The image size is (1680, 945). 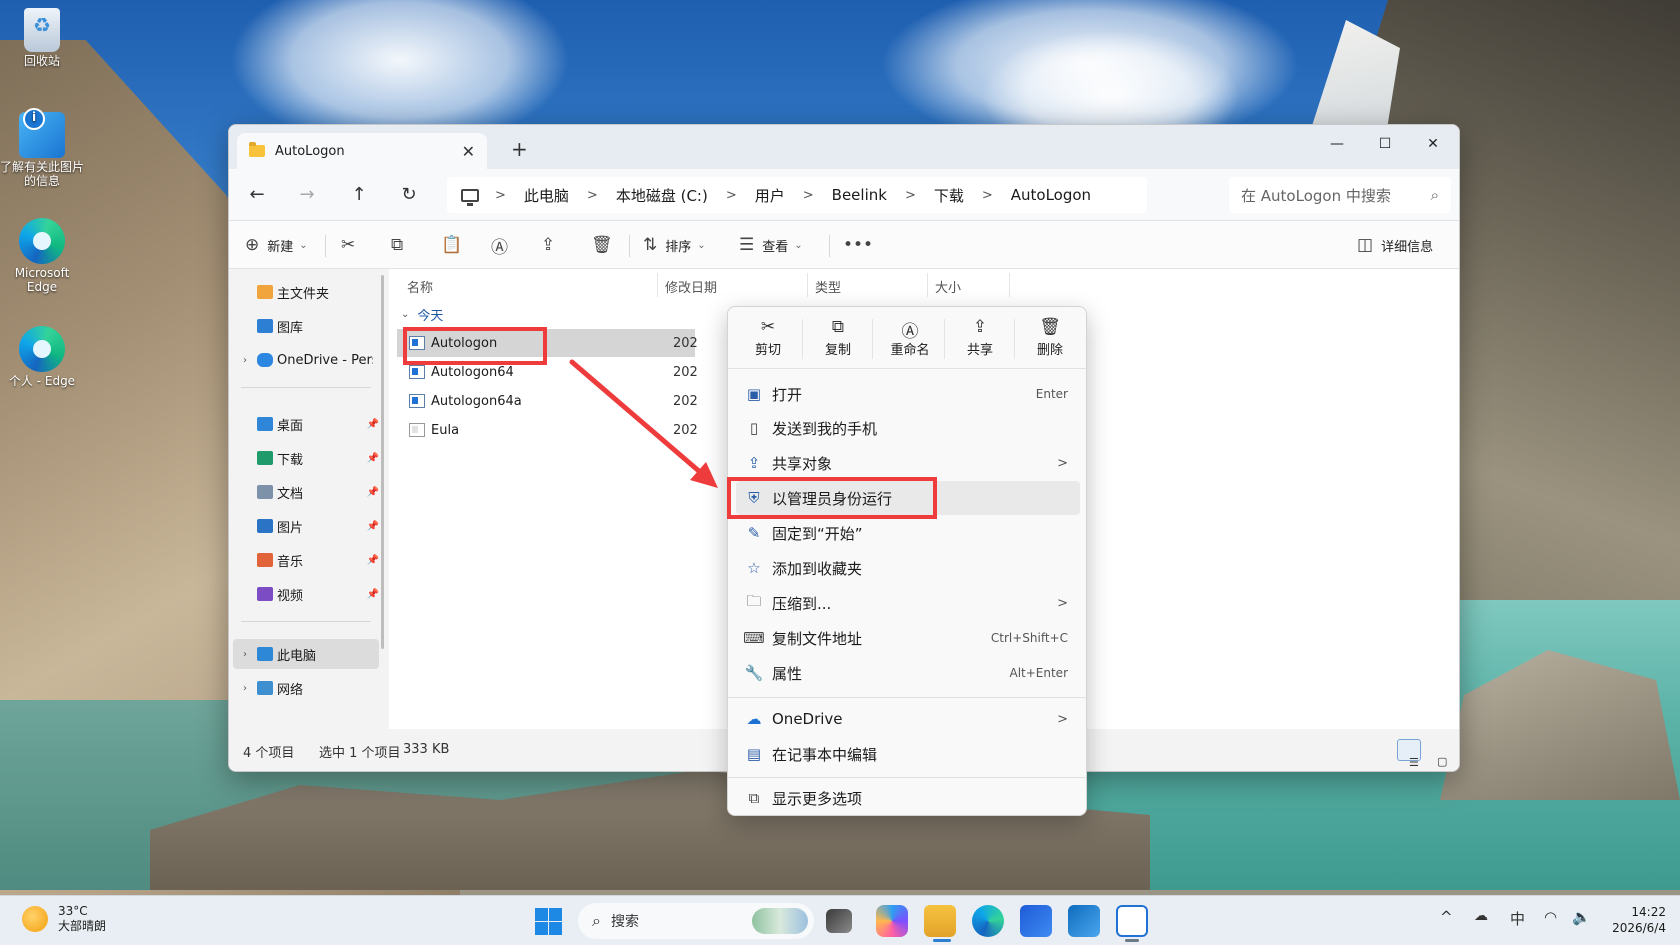 I want to click on tray-overflow-chevron: ^, so click(x=1446, y=917).